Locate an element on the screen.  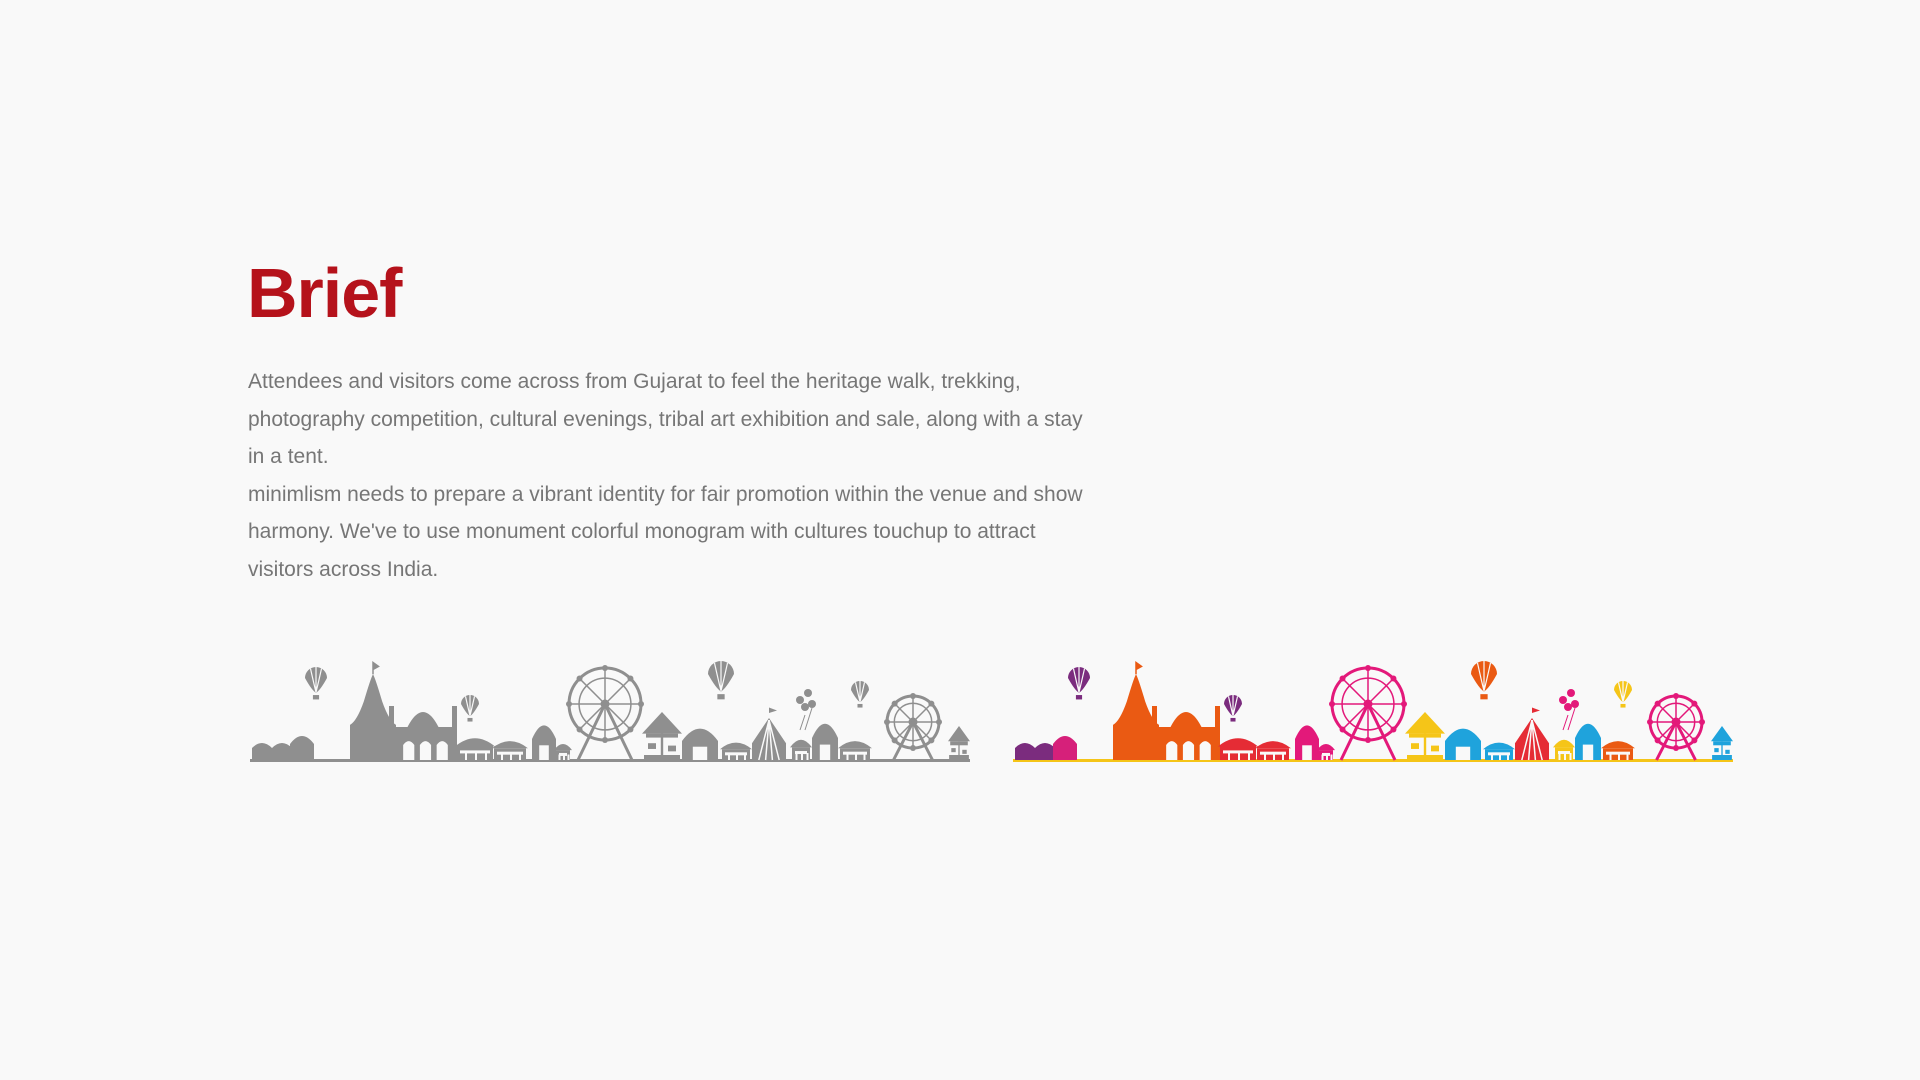
skyline-monochrome-svg is located at coordinates (610, 711).